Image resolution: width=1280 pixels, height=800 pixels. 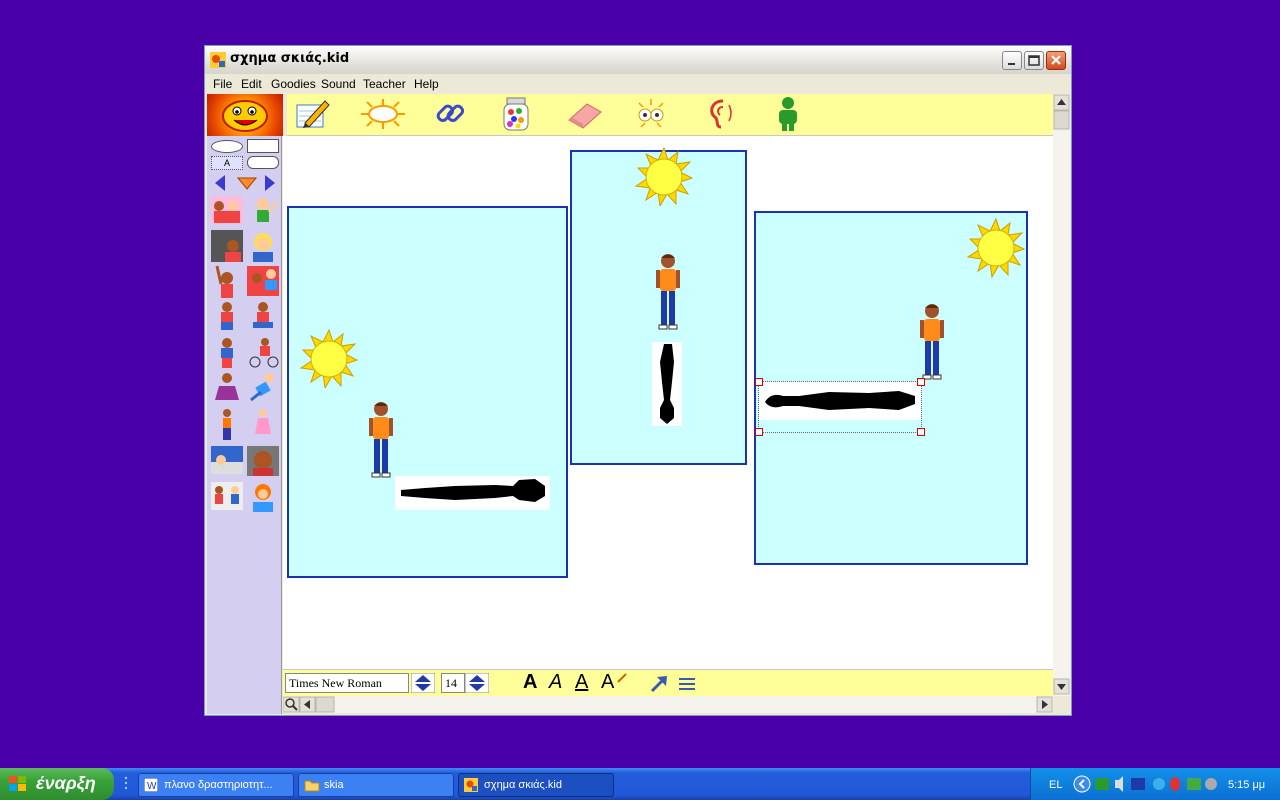 What do you see at coordinates (530, 682) in the screenshot?
I see `bold-style-button: A` at bounding box center [530, 682].